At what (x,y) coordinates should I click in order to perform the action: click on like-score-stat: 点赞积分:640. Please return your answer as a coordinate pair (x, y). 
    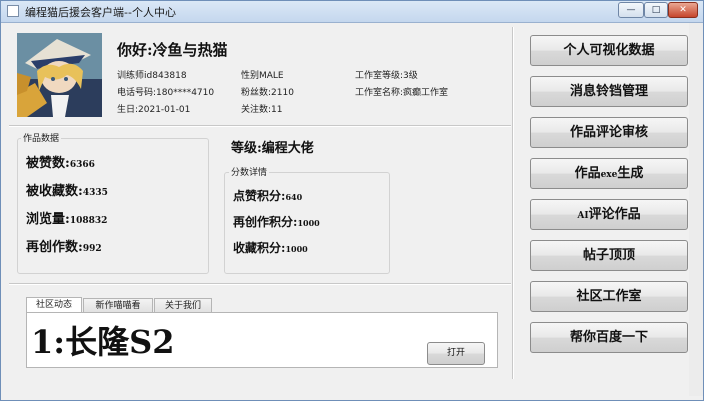
    Looking at the image, I should click on (267, 194).